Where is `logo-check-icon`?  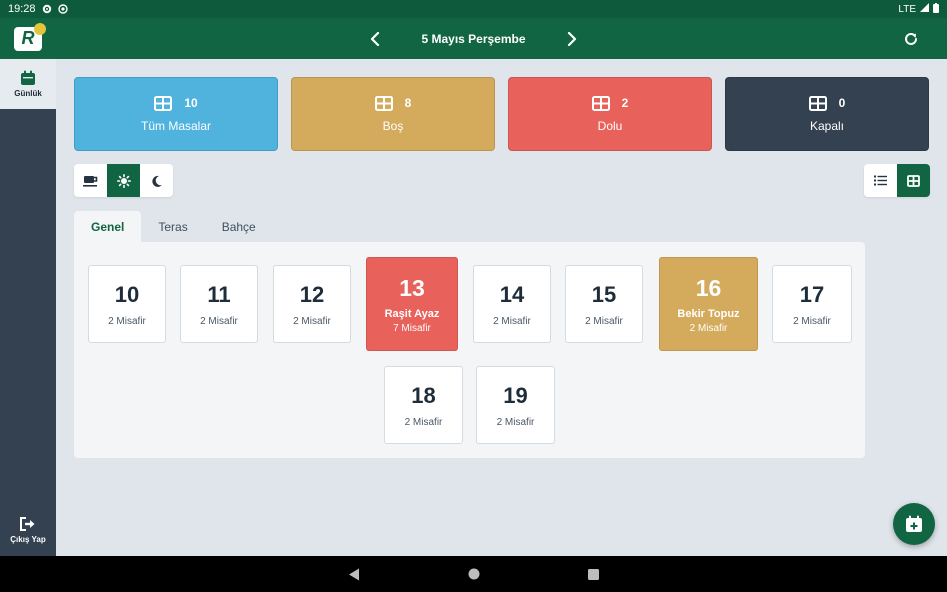 logo-check-icon is located at coordinates (40, 28).